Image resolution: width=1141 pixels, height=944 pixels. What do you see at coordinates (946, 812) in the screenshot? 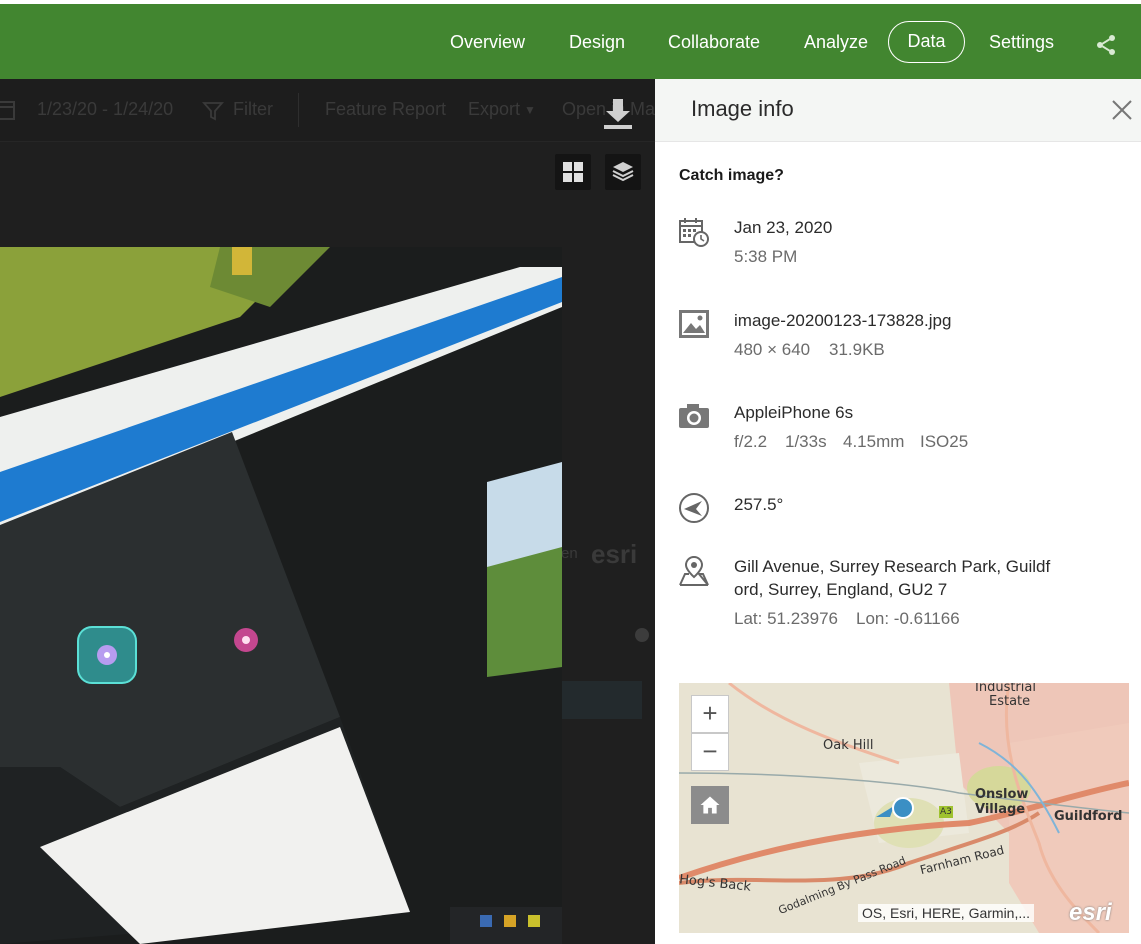
I see `map-label-a3: A3` at bounding box center [946, 812].